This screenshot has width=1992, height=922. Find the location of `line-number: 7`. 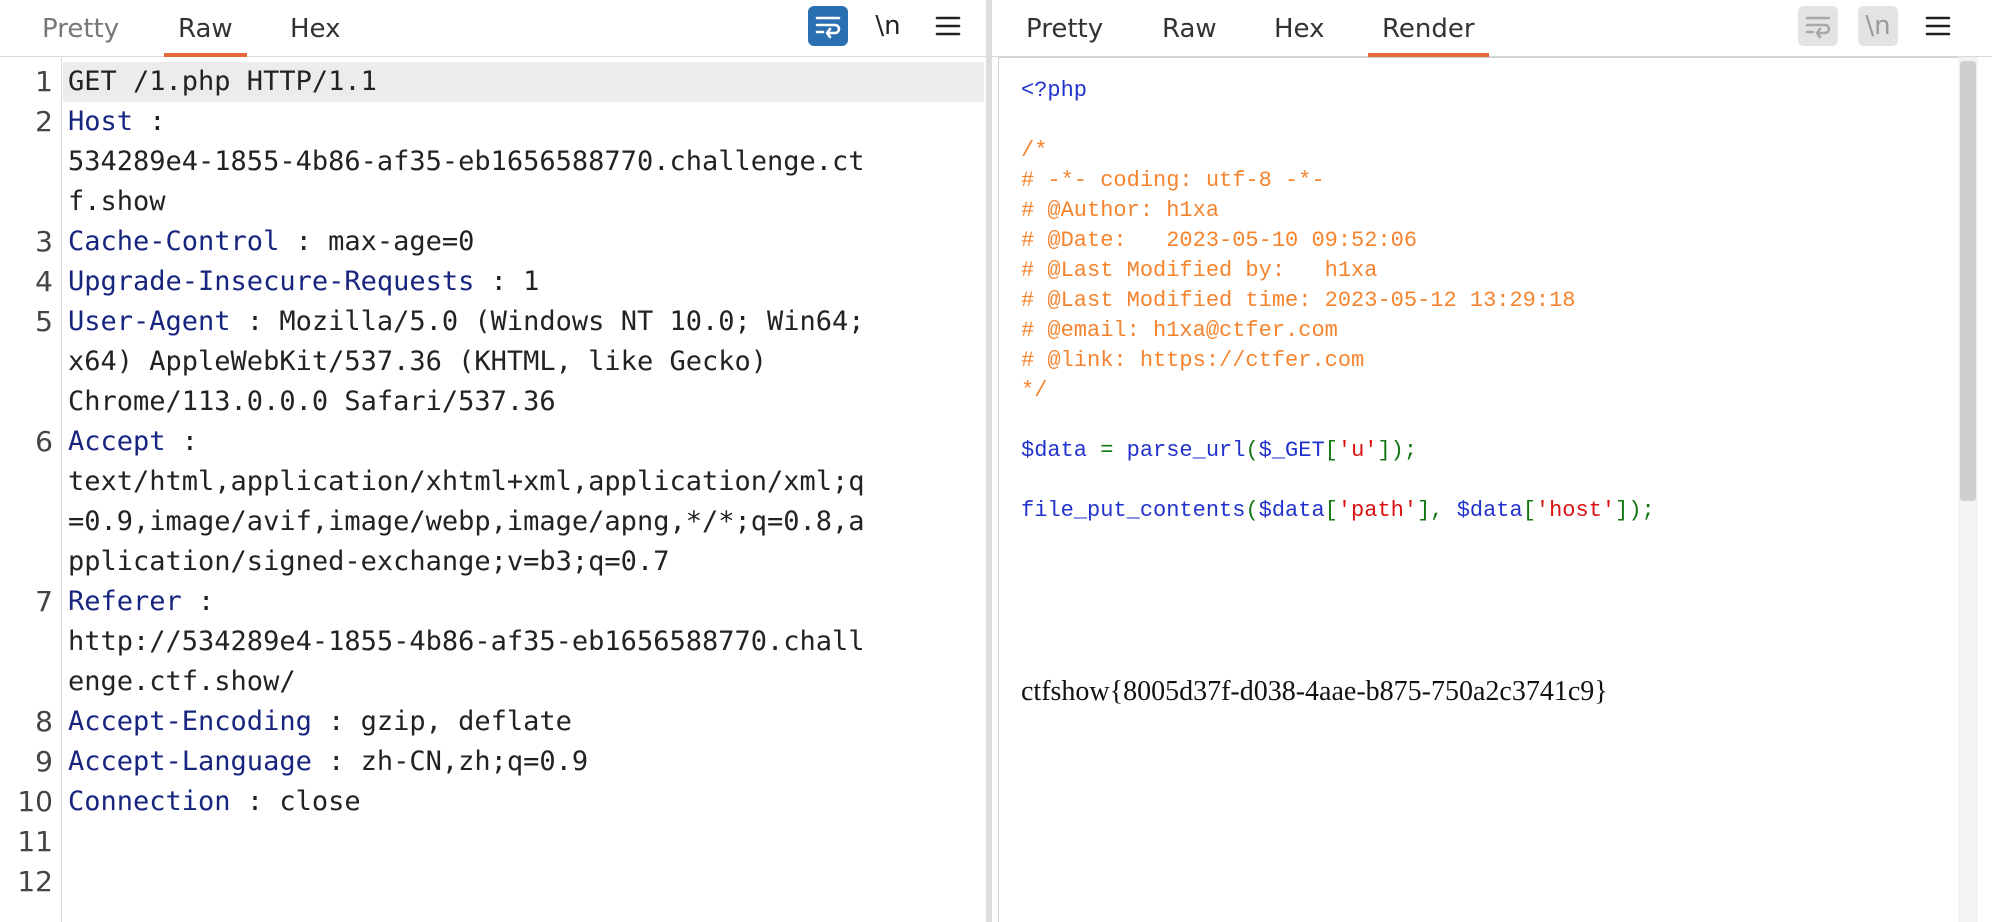

line-number: 7 is located at coordinates (44, 601).